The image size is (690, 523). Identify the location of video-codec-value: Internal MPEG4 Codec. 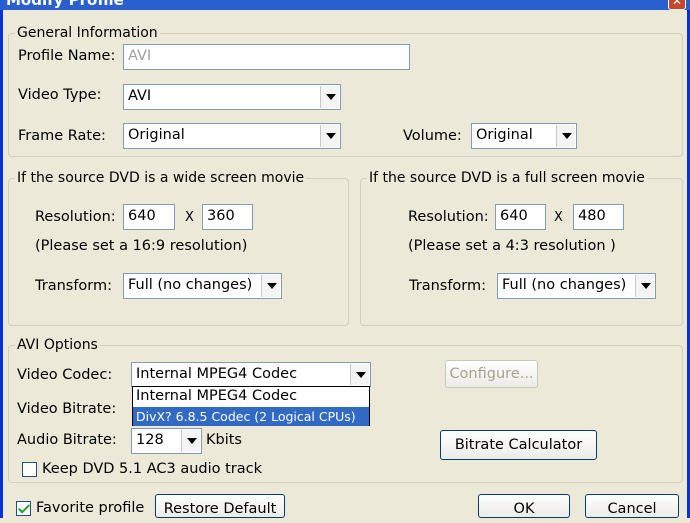
(217, 374).